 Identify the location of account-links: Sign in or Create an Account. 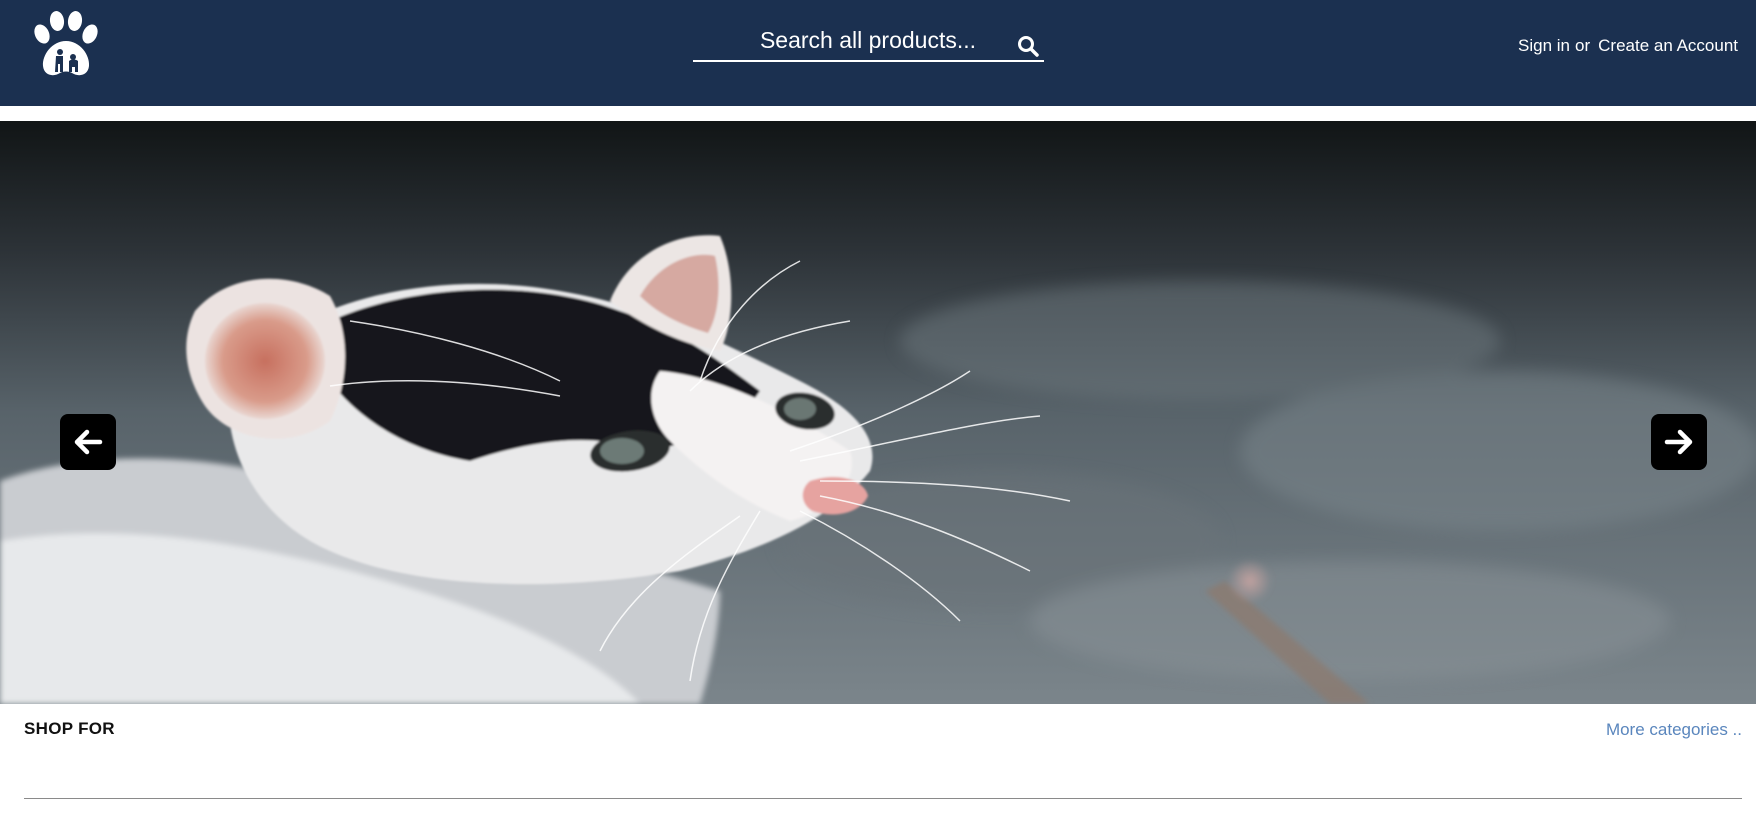
(1628, 46).